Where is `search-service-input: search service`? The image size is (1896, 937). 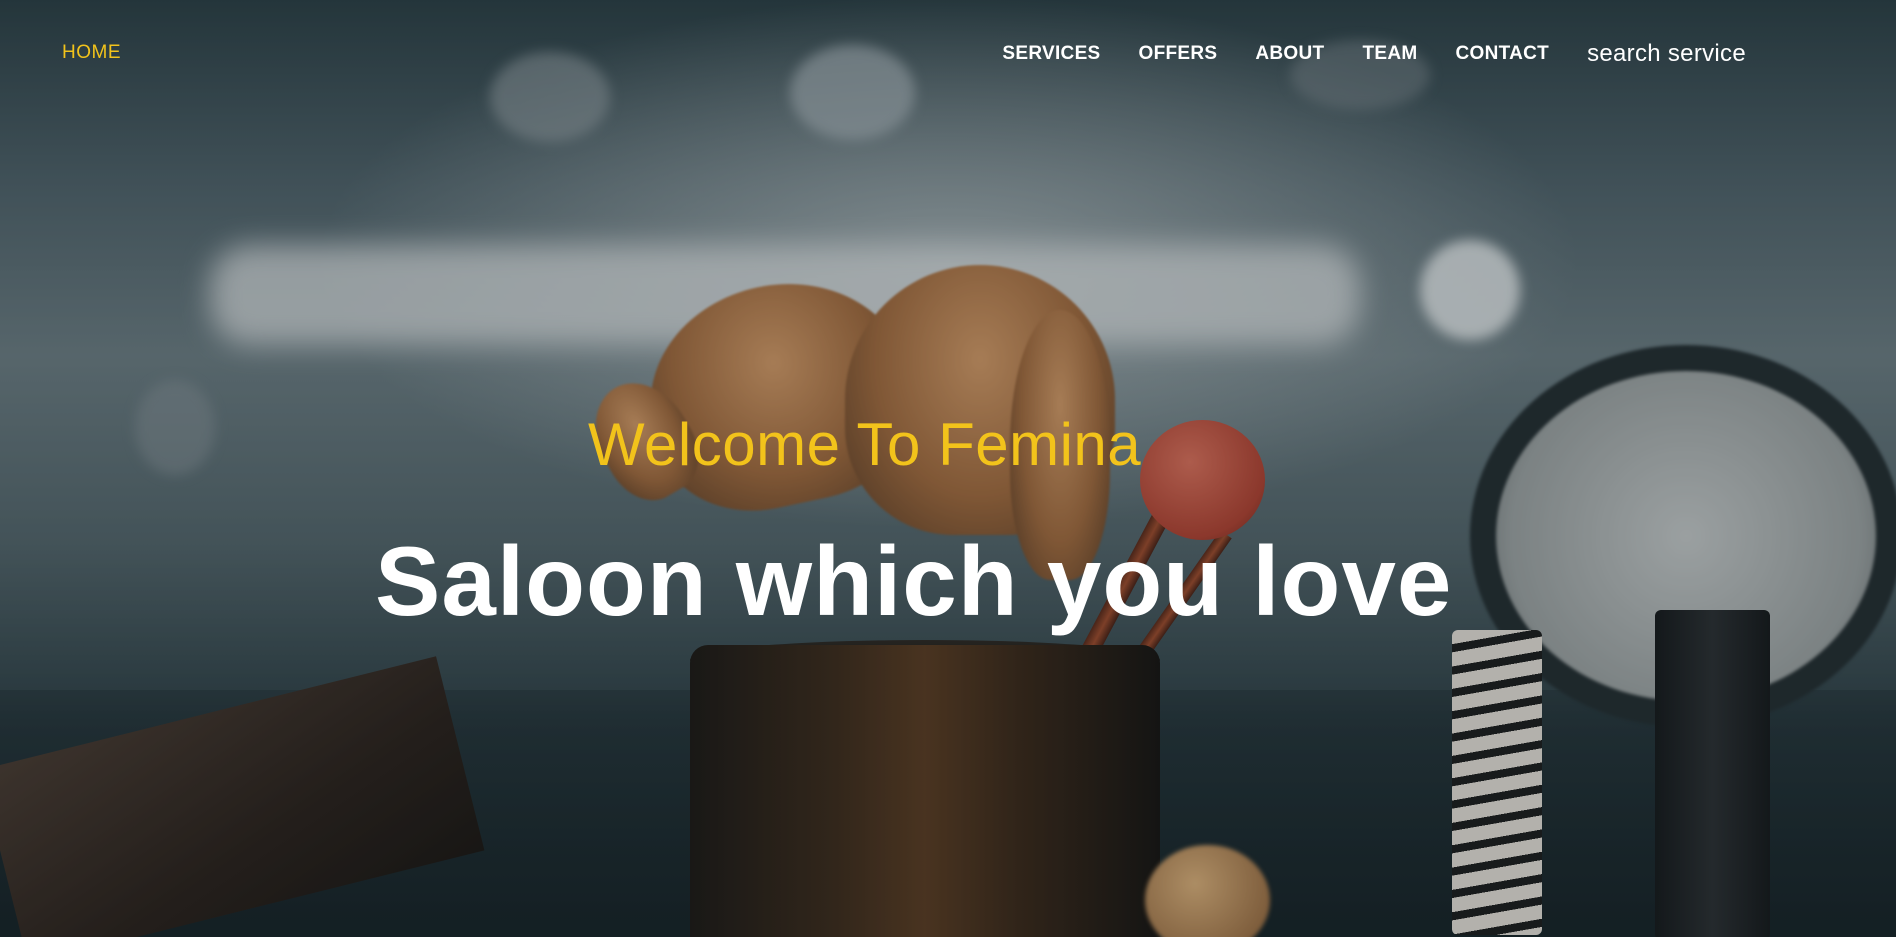
search-service-input: search service is located at coordinates (1666, 54).